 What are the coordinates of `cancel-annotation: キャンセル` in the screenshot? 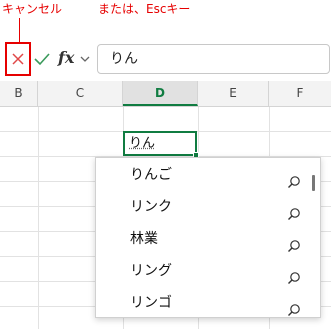 It's located at (32, 9).